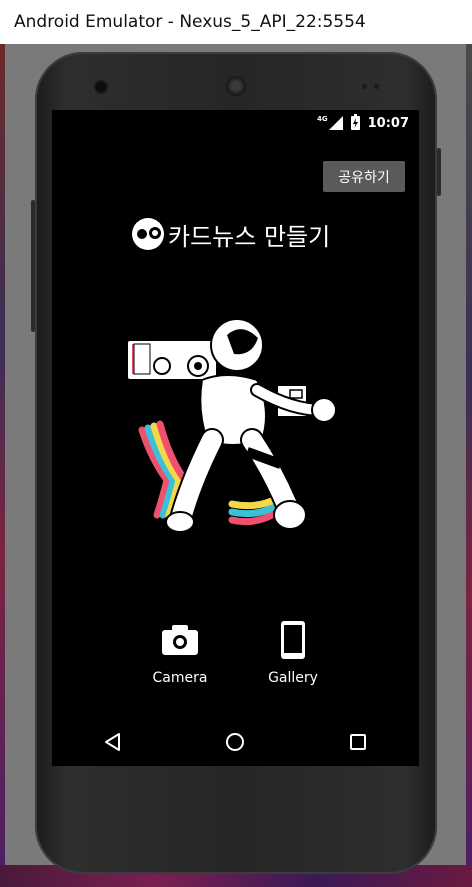  I want to click on signal-icon, so click(335, 123).